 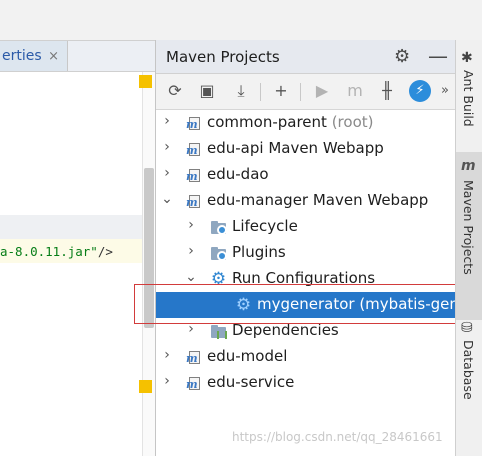 I want to click on tree-item-label: edu-manager Maven Webapp, so click(x=318, y=200).